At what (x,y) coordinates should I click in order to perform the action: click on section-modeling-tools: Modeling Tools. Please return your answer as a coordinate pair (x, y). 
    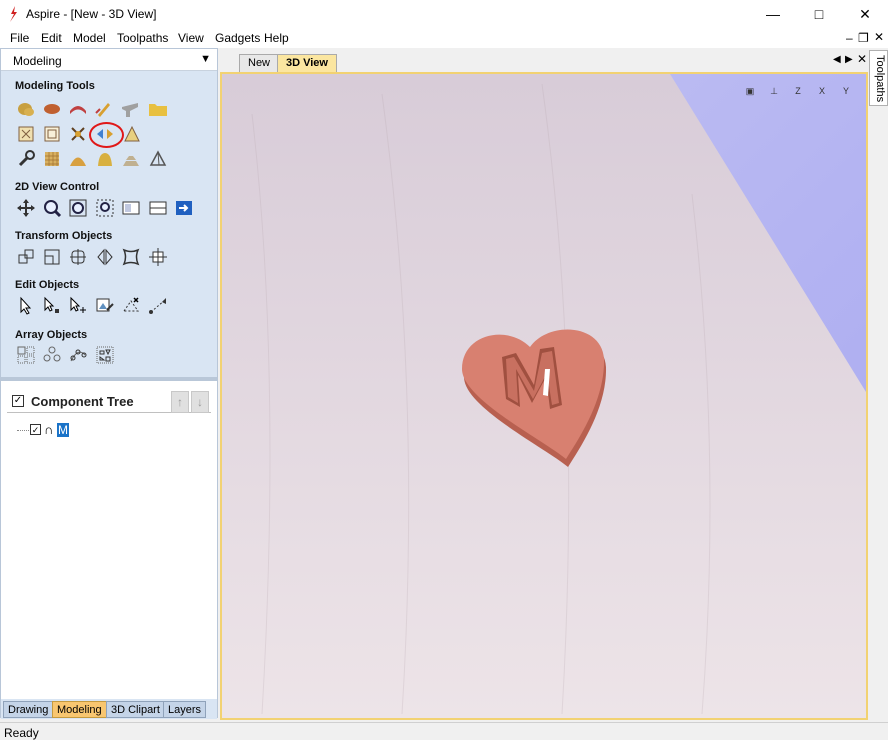
    Looking at the image, I should click on (55, 86).